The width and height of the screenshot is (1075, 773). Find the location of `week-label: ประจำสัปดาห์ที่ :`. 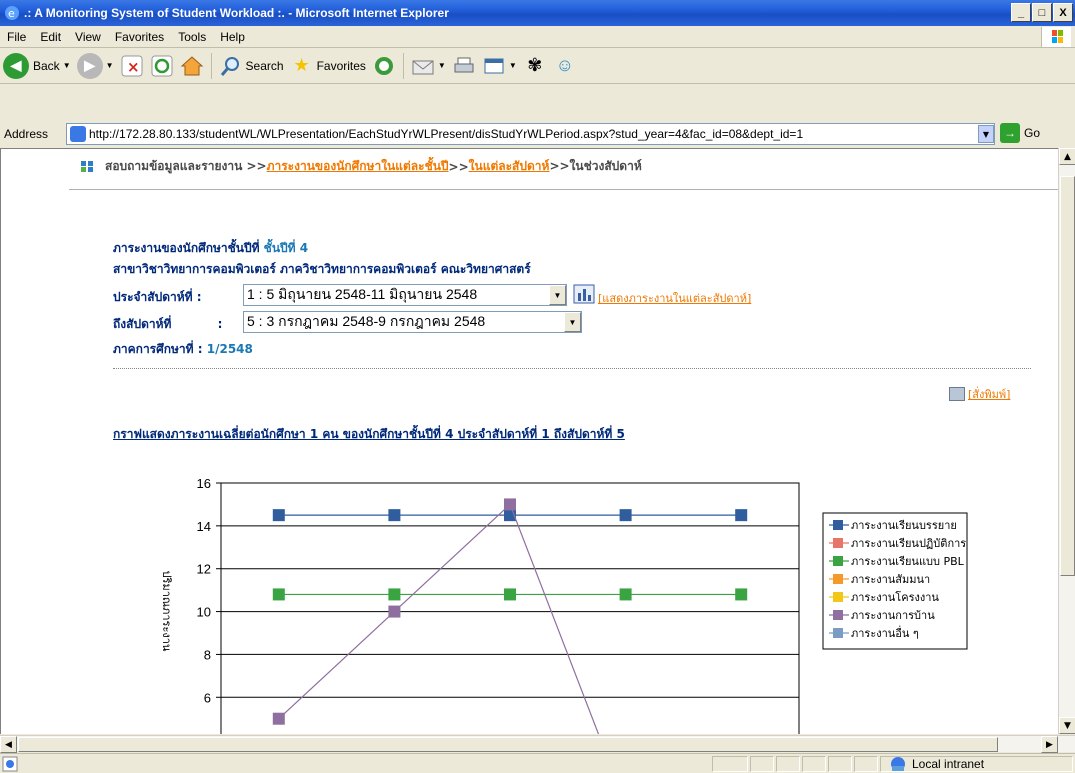

week-label: ประจำสัปดาห์ที่ : is located at coordinates (157, 297).